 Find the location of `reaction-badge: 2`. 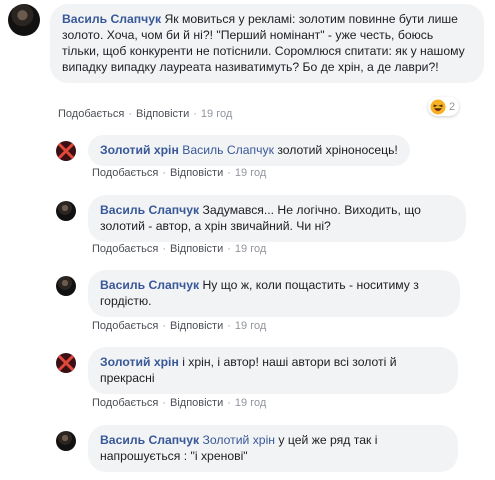

reaction-badge: 2 is located at coordinates (444, 106).